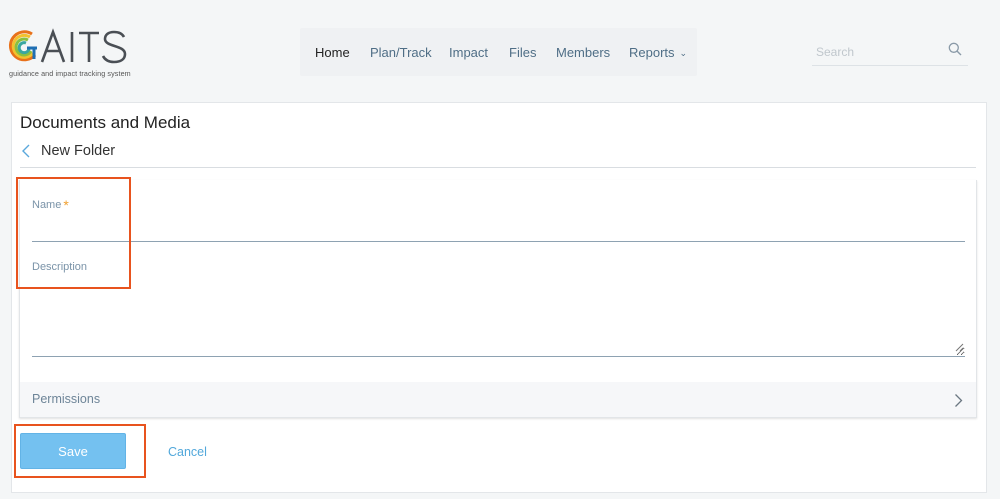  Describe the element at coordinates (468, 52) in the screenshot. I see `nav-item-impact: Impact` at that location.